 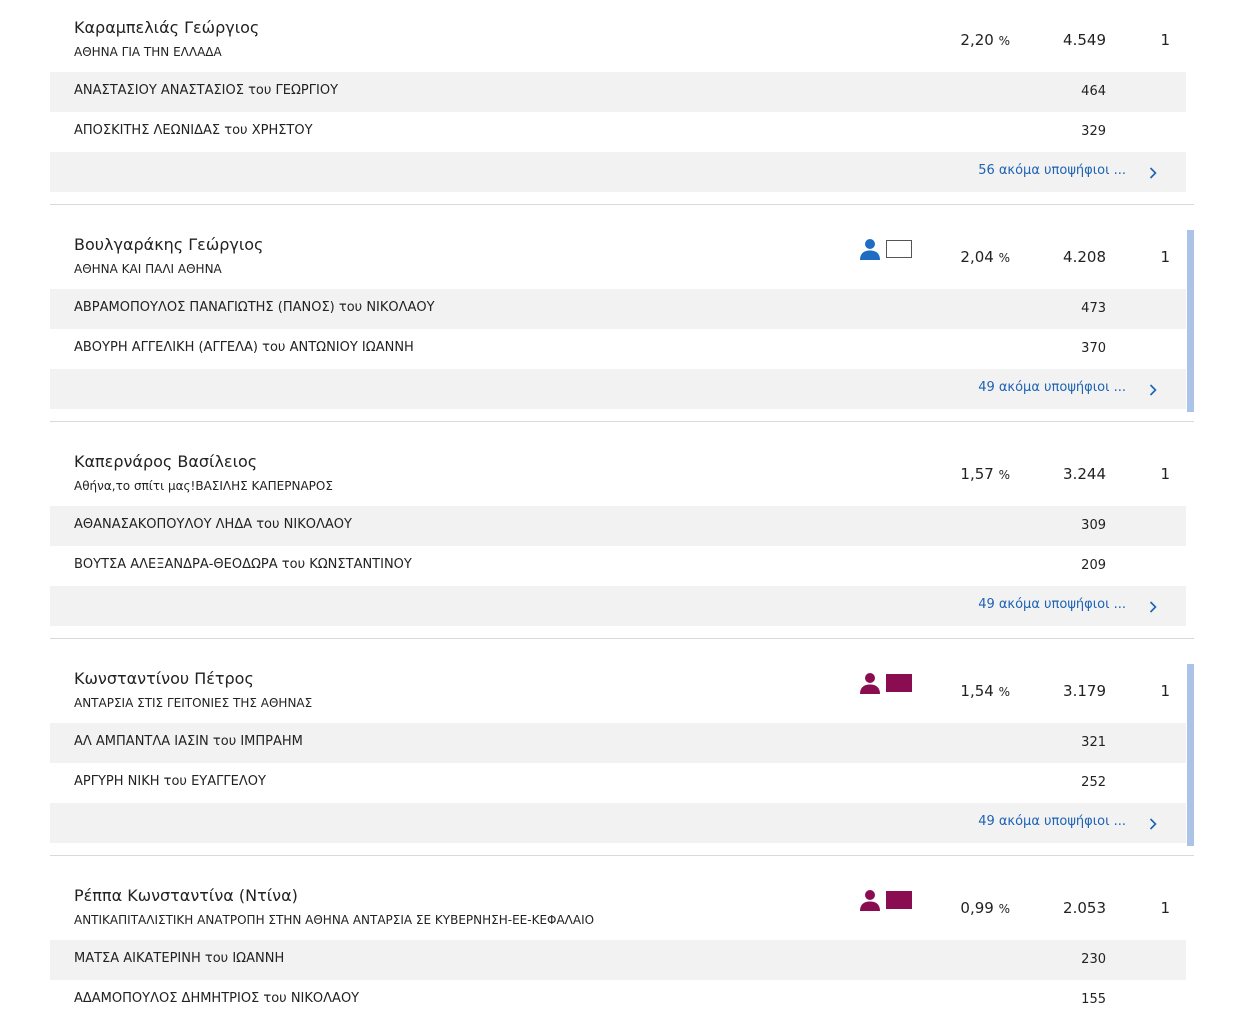 What do you see at coordinates (618, 743) in the screenshot?
I see `candidate-row: ΑΛ ΑΜΠΑΝΤΛΑ ΙΑΣΙΝ του ΙΜΠΡΑΗΜ 321` at bounding box center [618, 743].